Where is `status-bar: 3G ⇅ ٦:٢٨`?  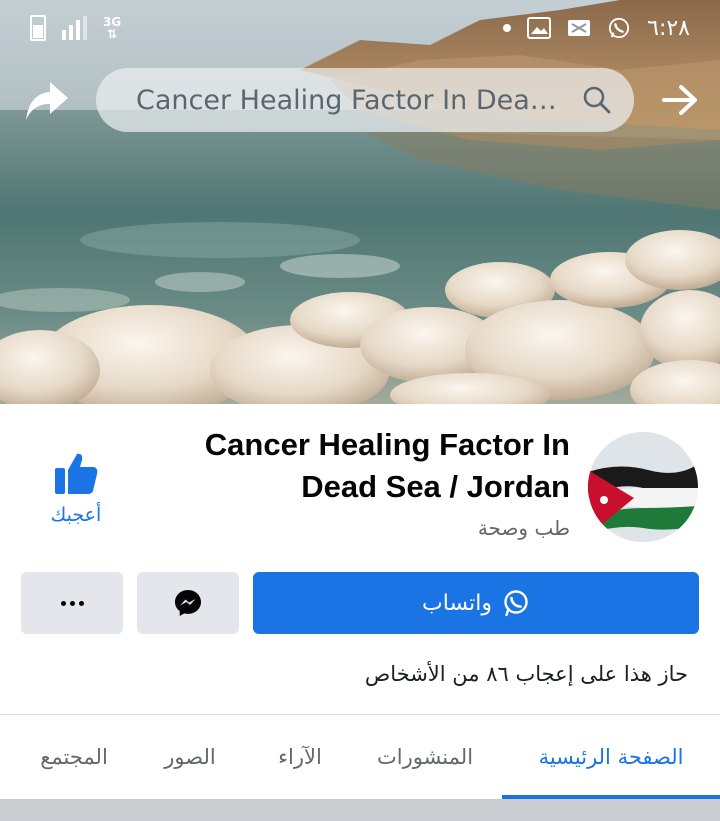 status-bar: 3G ⇅ ٦:٢٨ is located at coordinates (360, 28).